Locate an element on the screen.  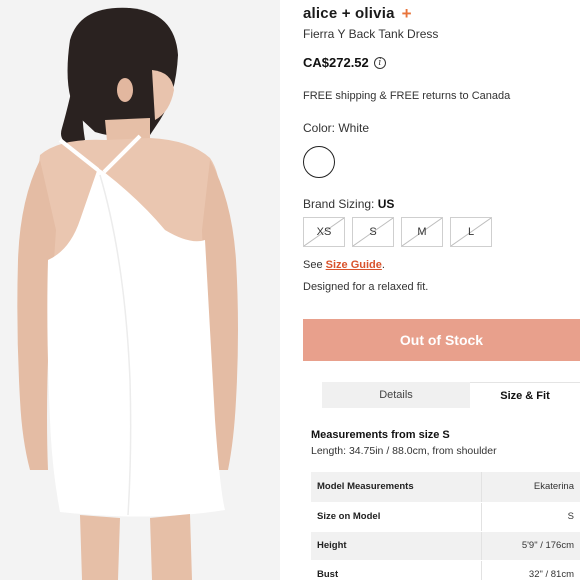
size-guide-row: See Size Guide. is located at coordinates (344, 265).